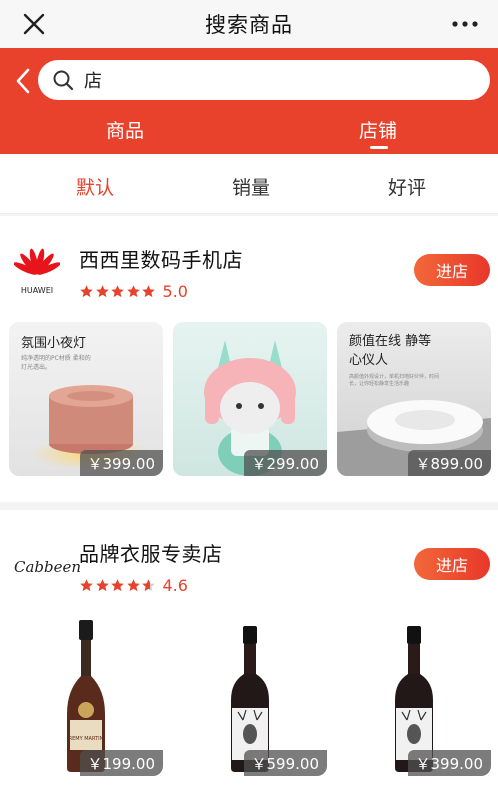 The height and width of the screenshot is (801, 498). I want to click on tabs: 商品 店铺, so click(249, 132).